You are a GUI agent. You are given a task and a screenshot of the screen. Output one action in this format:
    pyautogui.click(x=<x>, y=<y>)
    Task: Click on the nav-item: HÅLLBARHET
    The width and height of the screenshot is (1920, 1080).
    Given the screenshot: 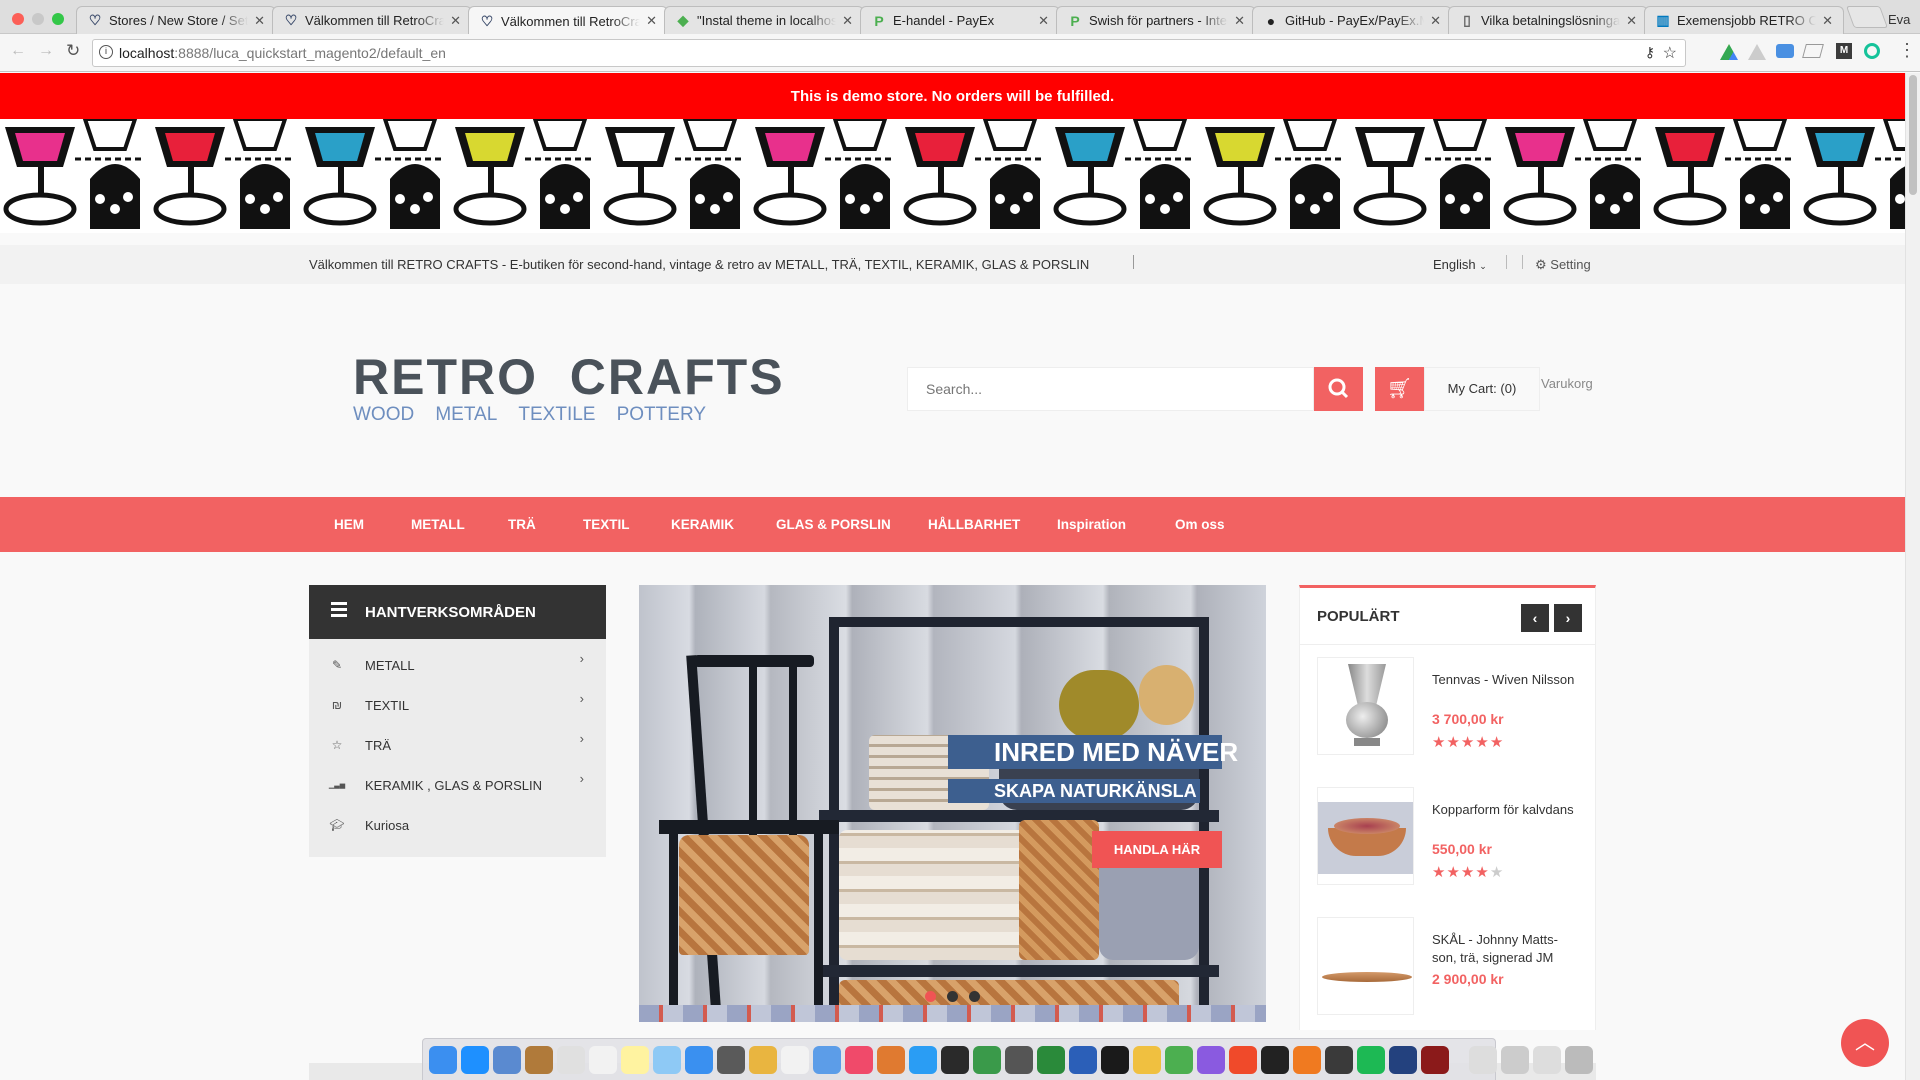 What is the action you would take?
    pyautogui.click(x=974, y=524)
    